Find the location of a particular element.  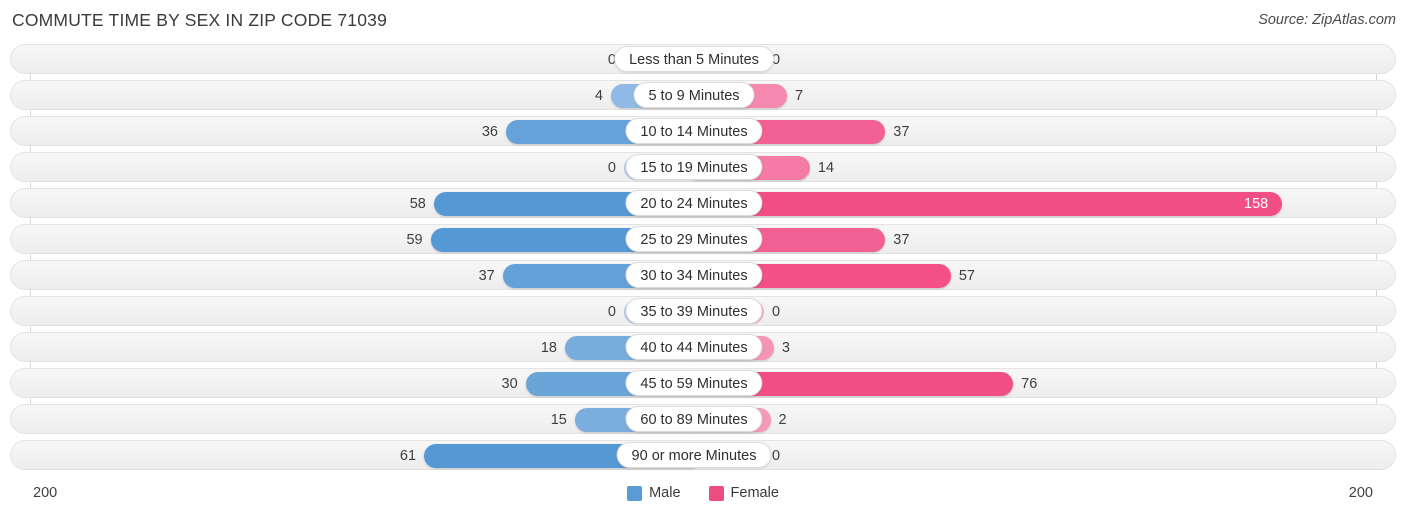

category-label: 90 or more Minutes is located at coordinates (694, 455).